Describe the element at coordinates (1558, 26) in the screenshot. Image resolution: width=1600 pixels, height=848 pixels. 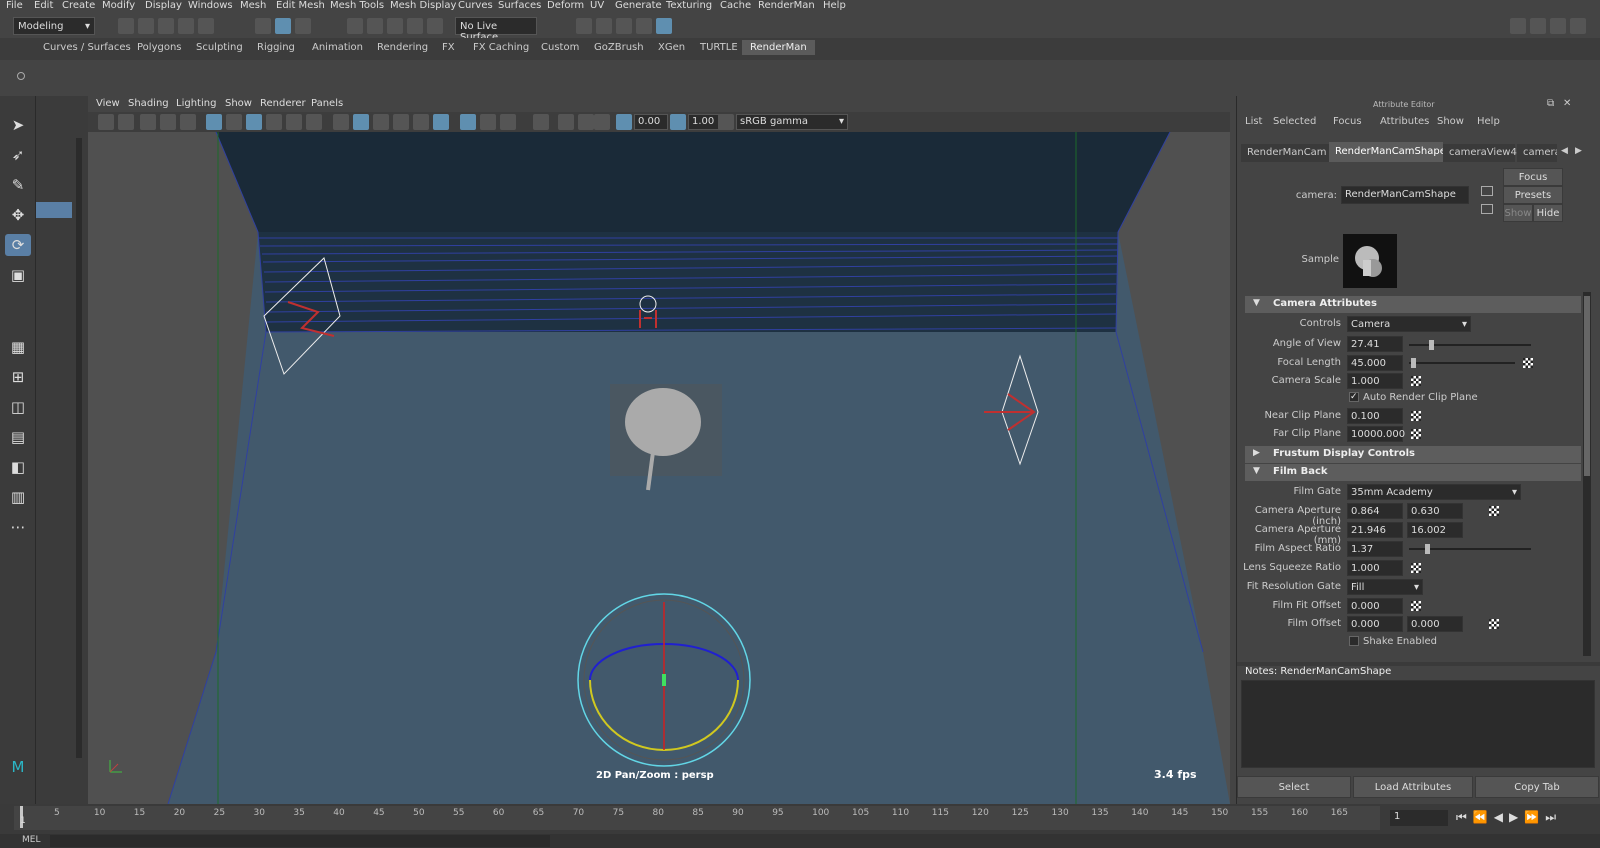
I see `tool-settings-icon` at that location.